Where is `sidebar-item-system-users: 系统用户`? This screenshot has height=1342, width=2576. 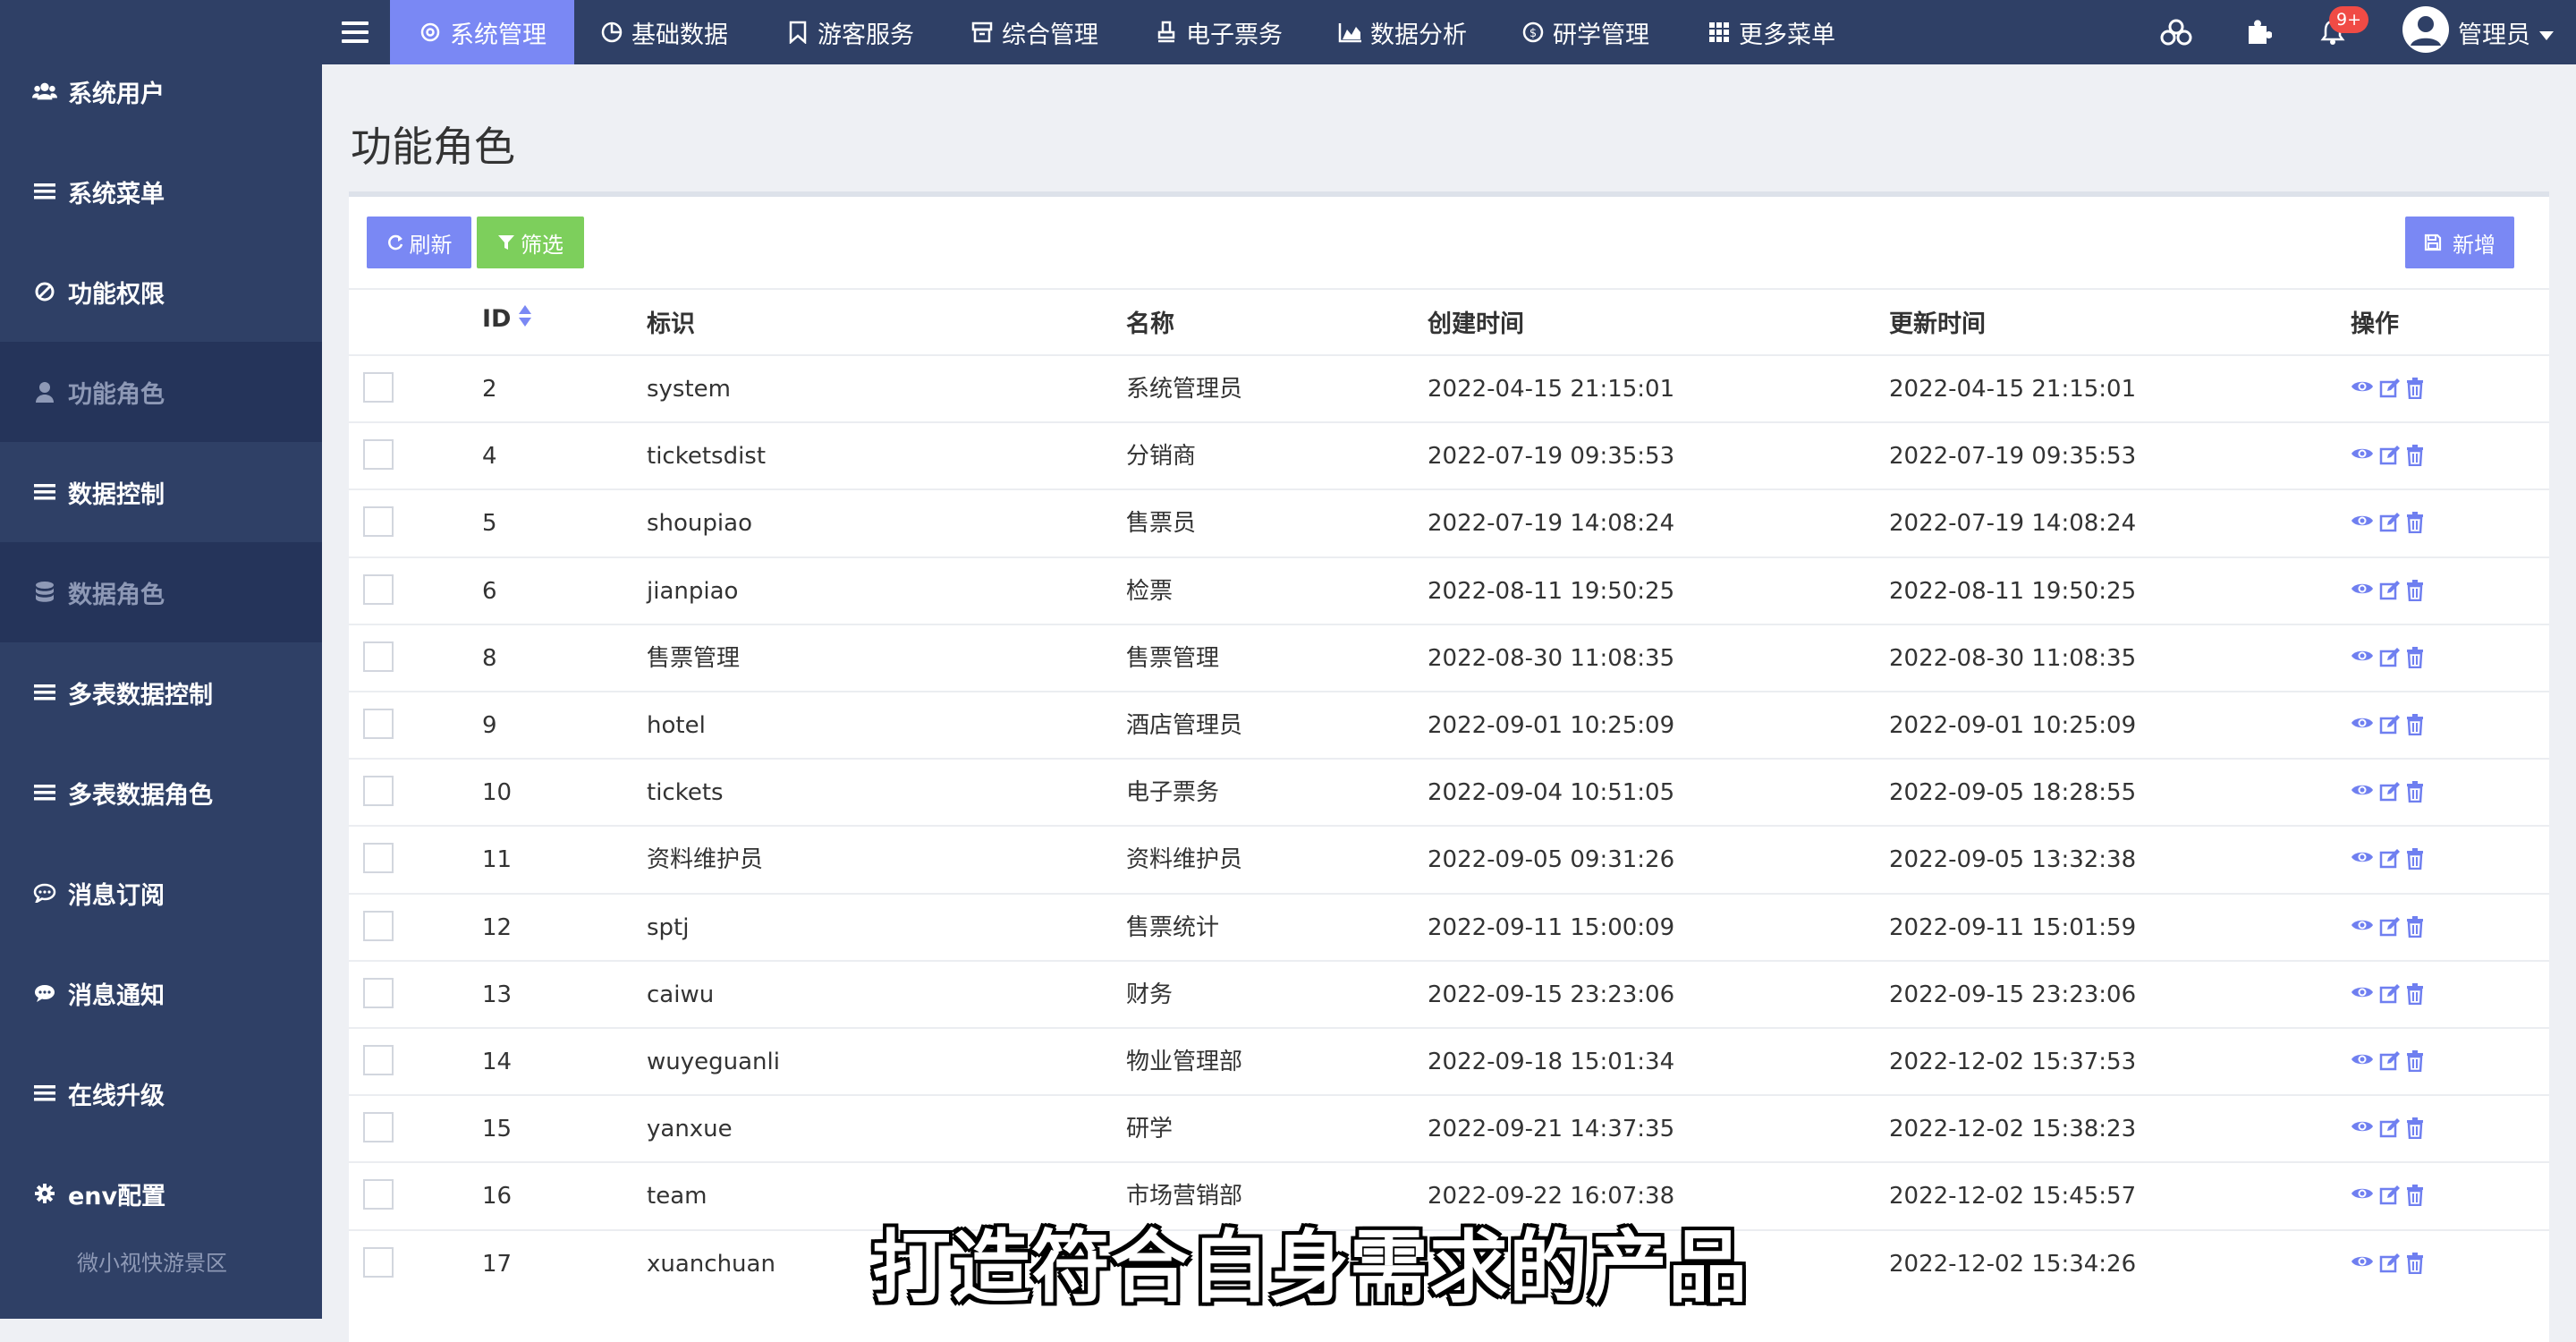 sidebar-item-system-users: 系统用户 is located at coordinates (161, 91).